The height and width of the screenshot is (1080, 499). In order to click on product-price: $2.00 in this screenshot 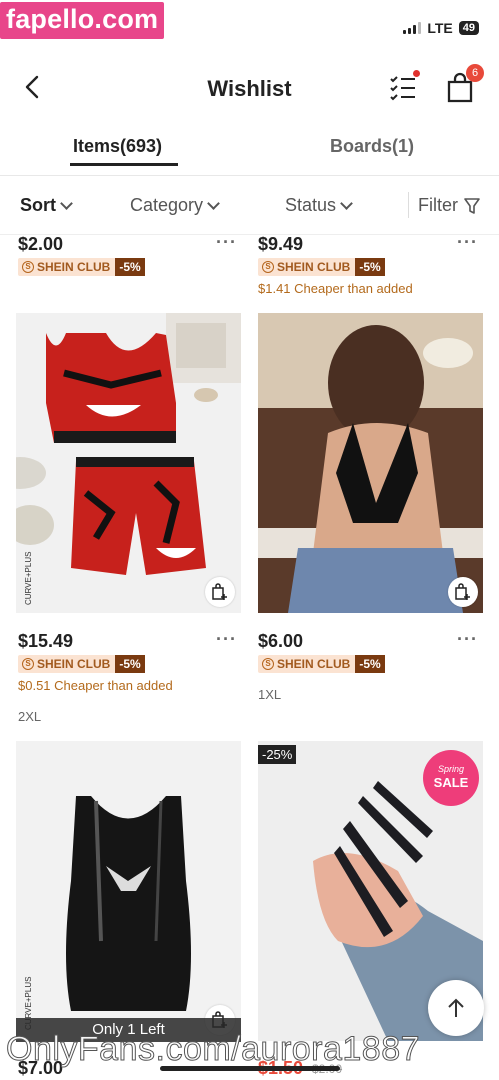, I will do `click(41, 244)`.